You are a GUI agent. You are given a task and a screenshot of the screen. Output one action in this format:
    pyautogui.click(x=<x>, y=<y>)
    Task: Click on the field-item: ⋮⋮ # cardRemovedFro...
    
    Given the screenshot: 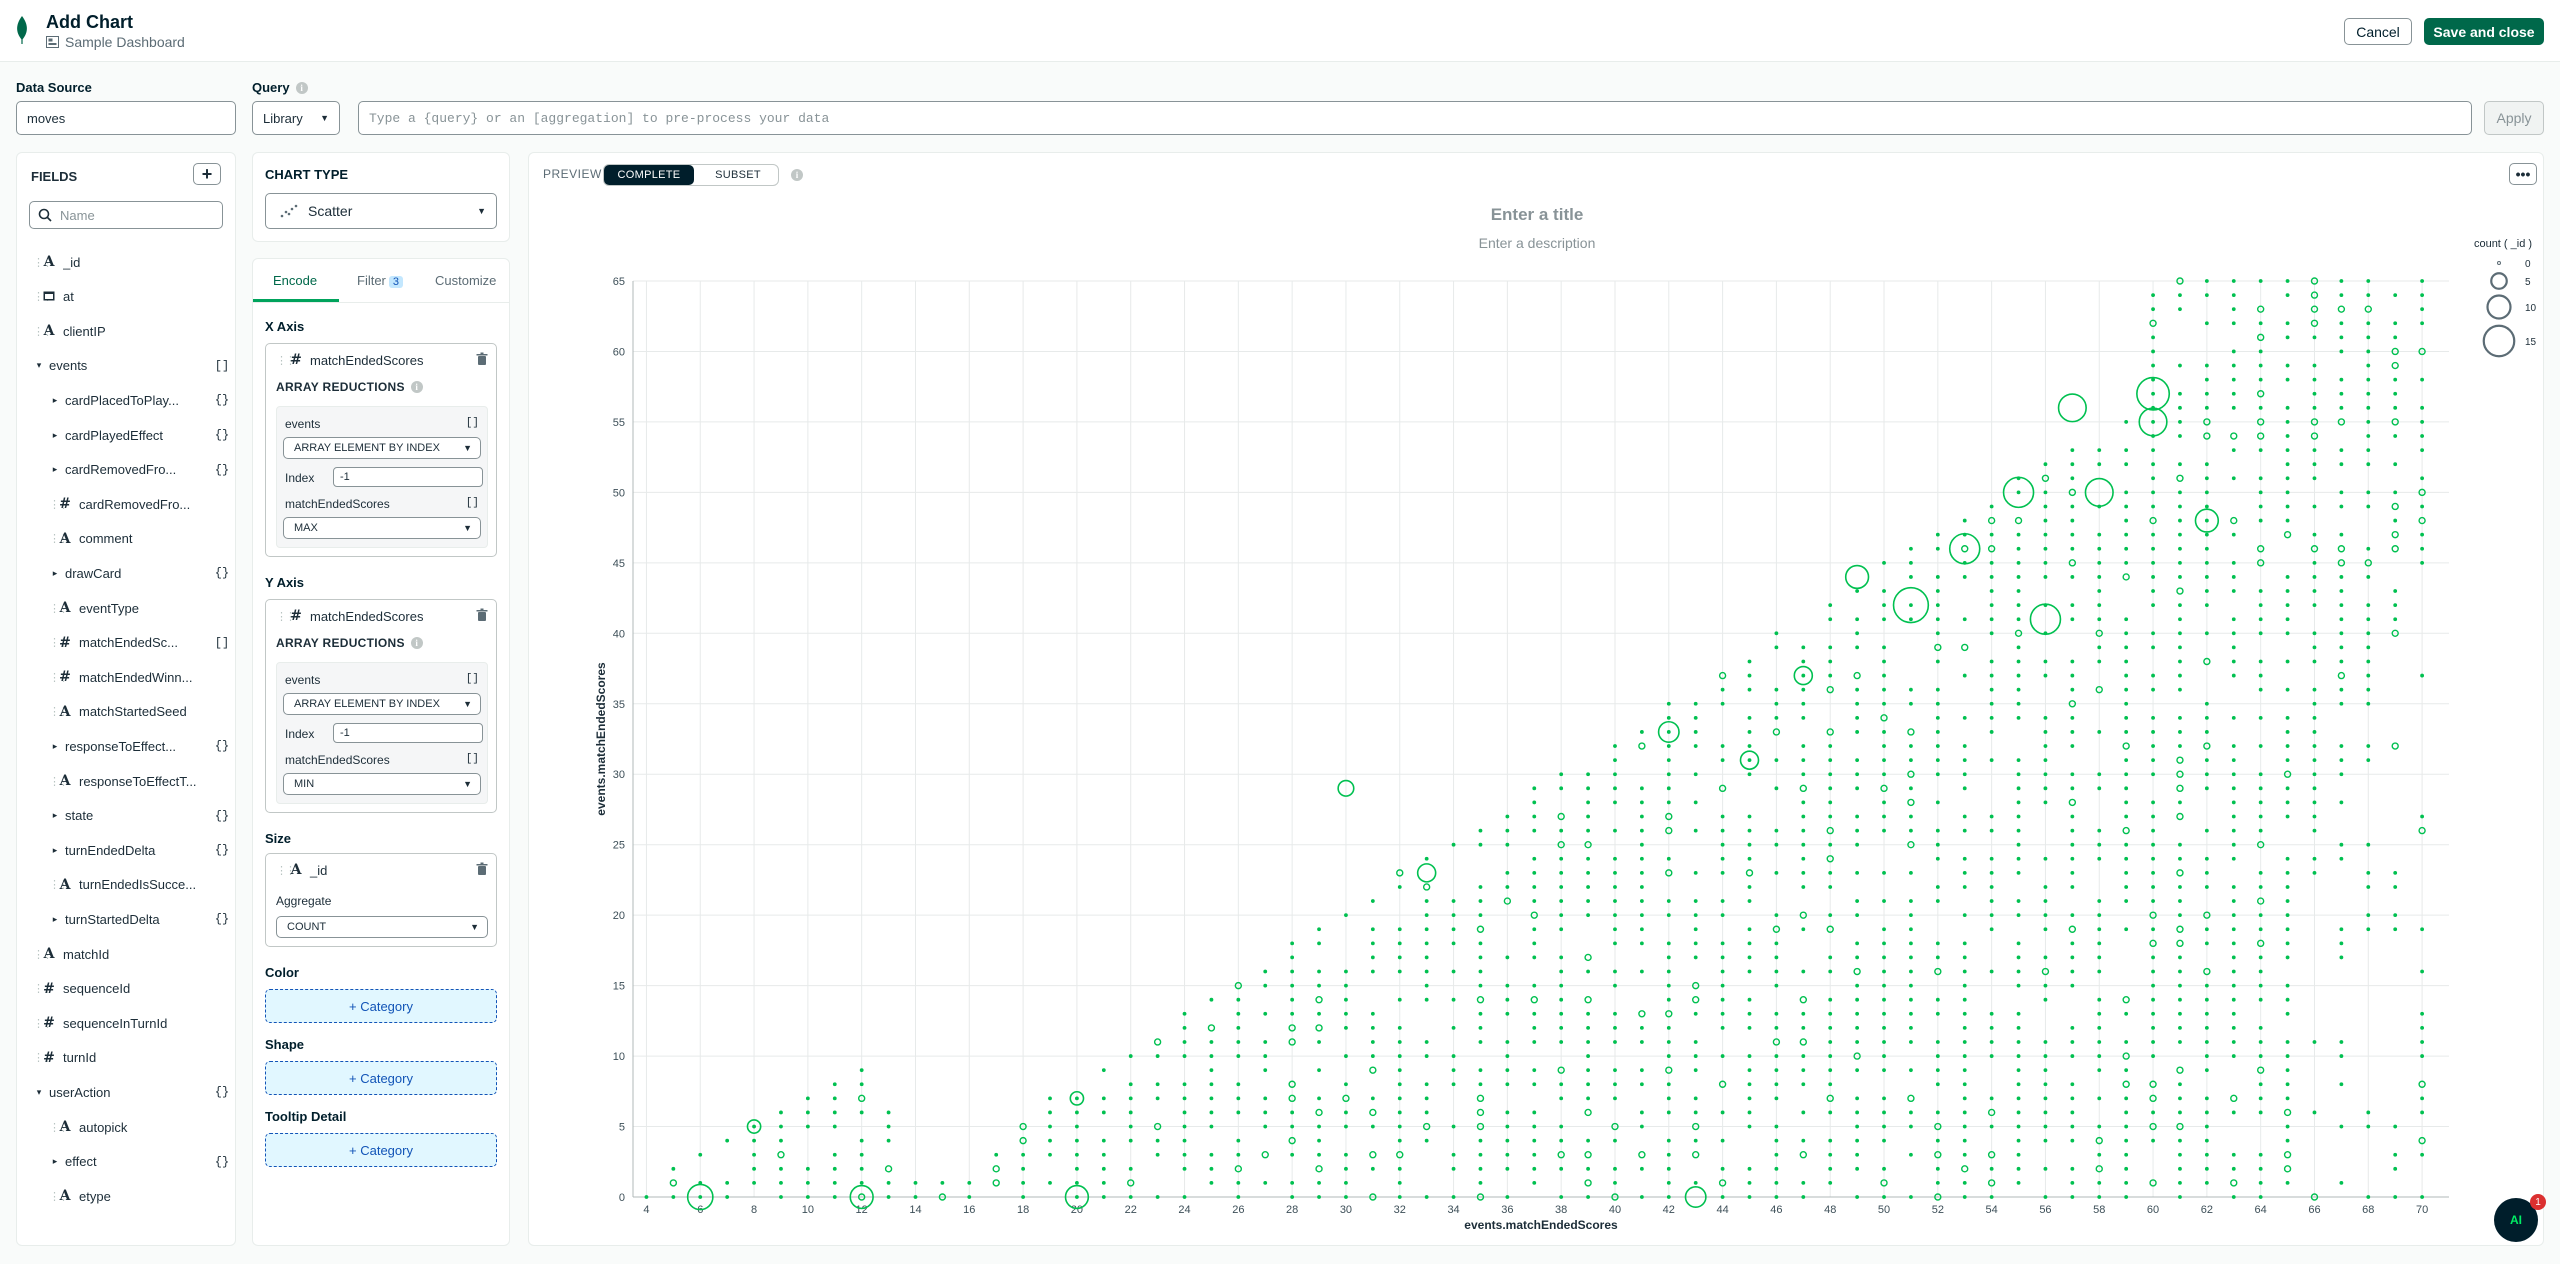 What is the action you would take?
    pyautogui.click(x=126, y=504)
    